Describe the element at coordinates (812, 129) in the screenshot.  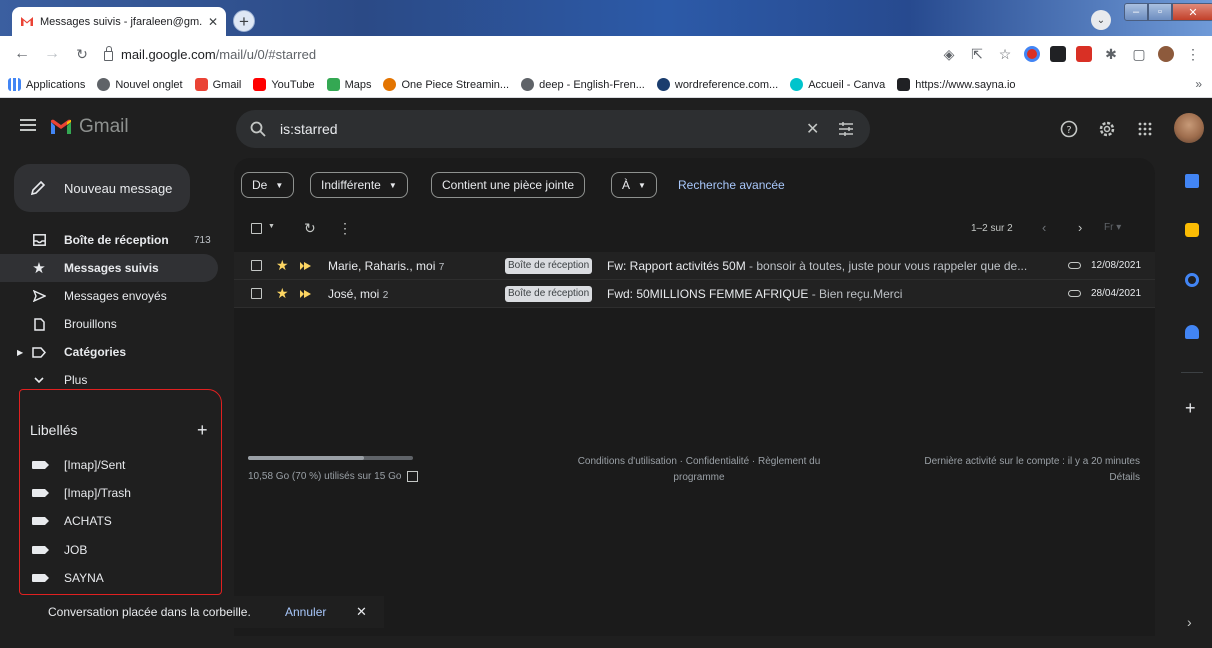
I see `clear-search-icon: ✕` at that location.